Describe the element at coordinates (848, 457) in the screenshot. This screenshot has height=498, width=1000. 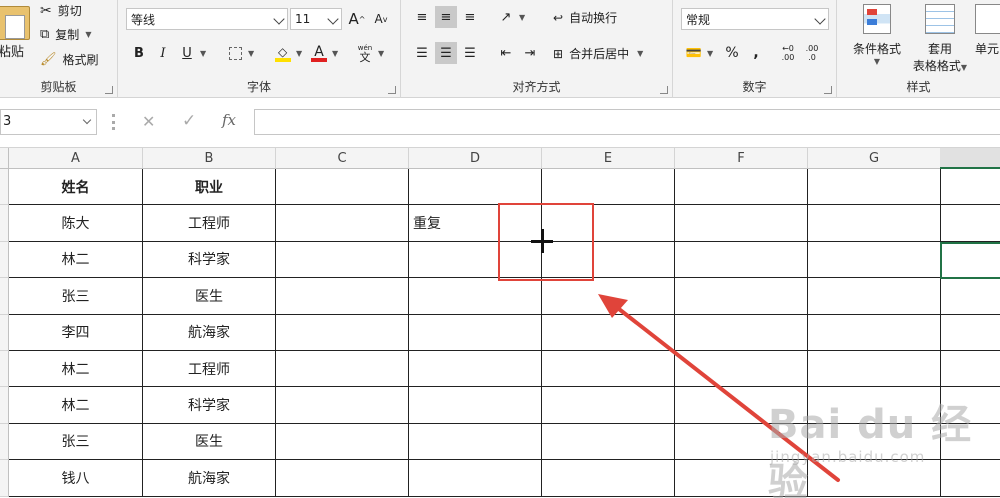
I see `watermark-sub: jingyan.baidu.com` at that location.